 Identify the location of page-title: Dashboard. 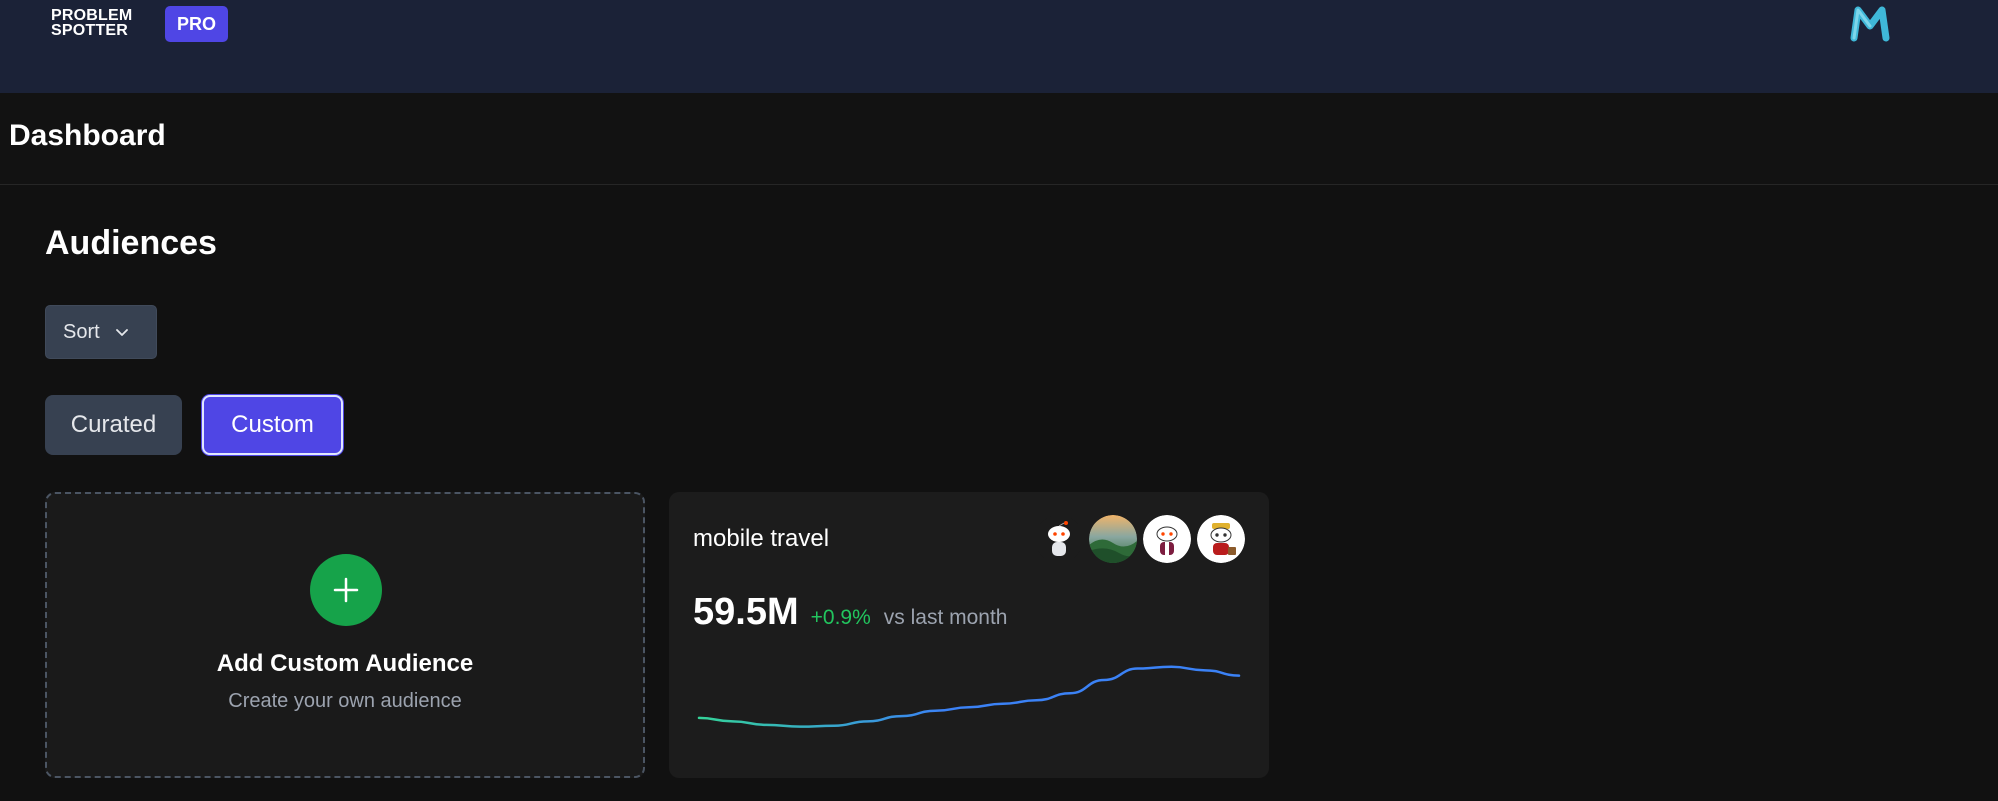
(87, 135).